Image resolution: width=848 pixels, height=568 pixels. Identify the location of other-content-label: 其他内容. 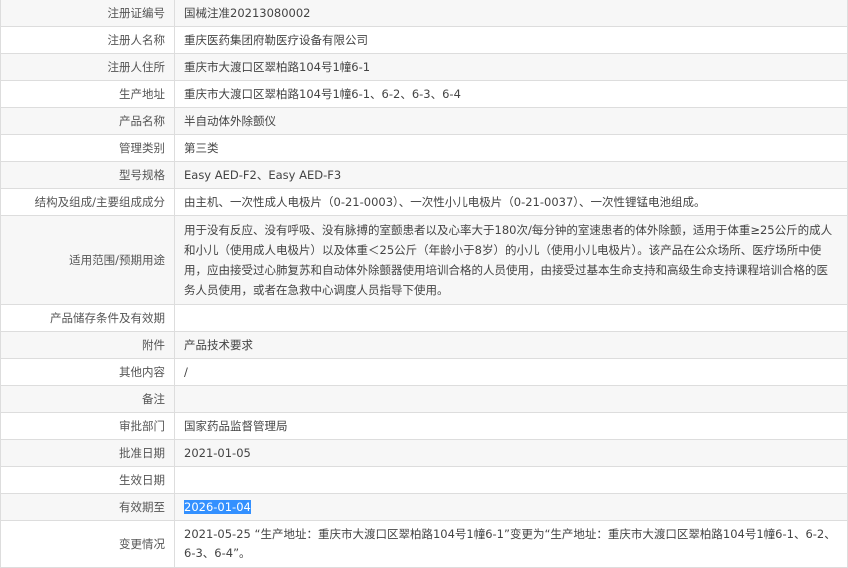
(87, 372).